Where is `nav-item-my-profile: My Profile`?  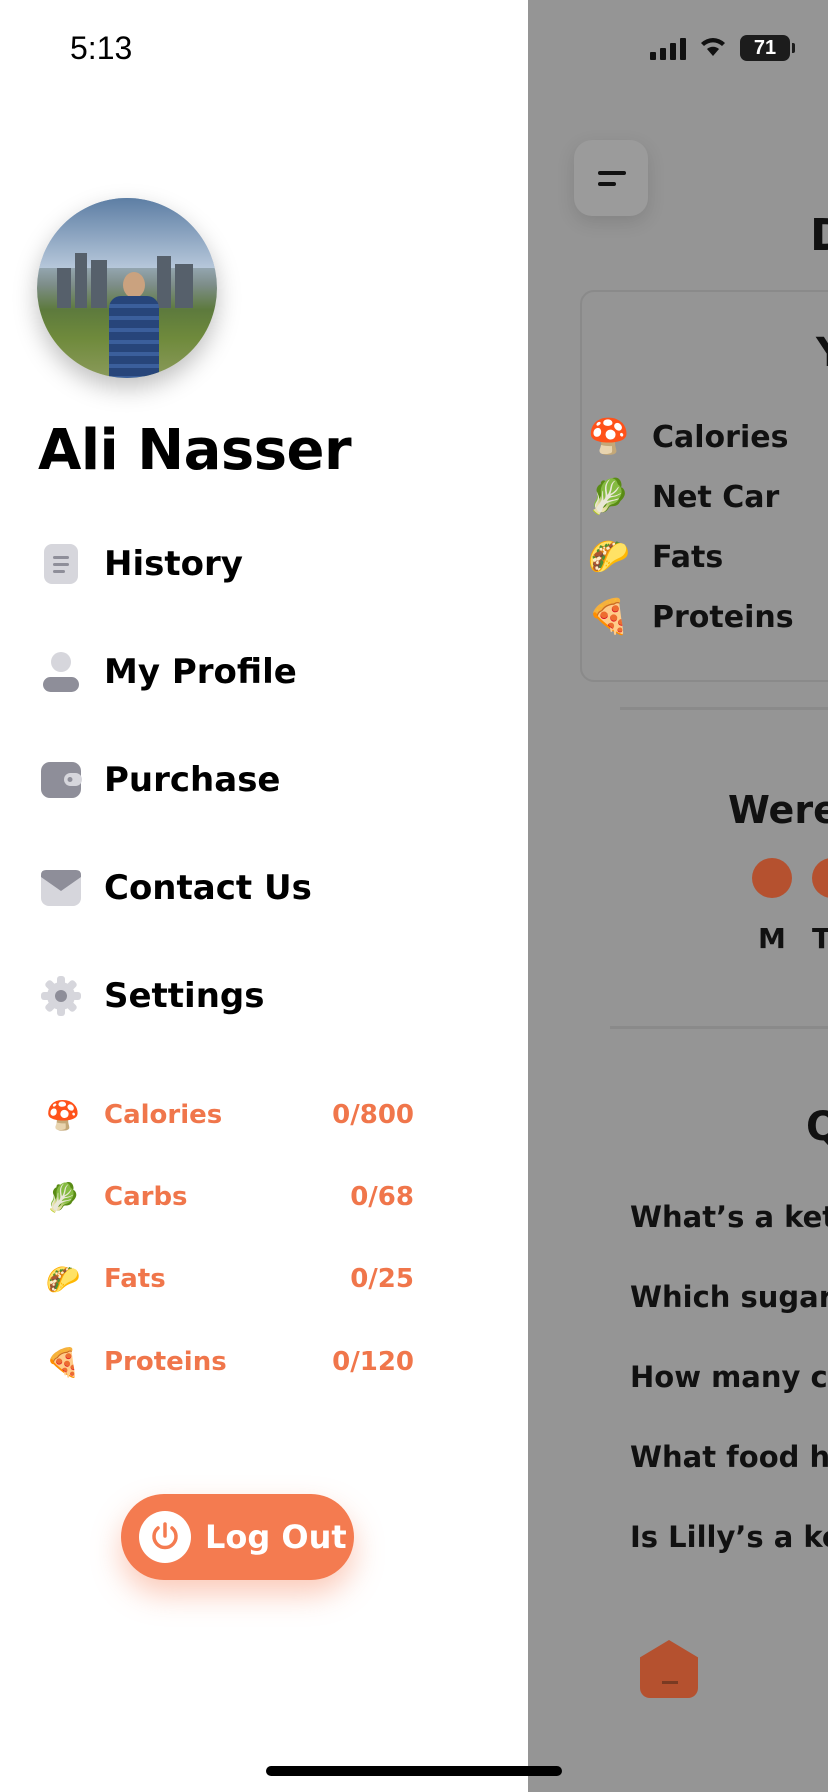 nav-item-my-profile: My Profile is located at coordinates (238, 672).